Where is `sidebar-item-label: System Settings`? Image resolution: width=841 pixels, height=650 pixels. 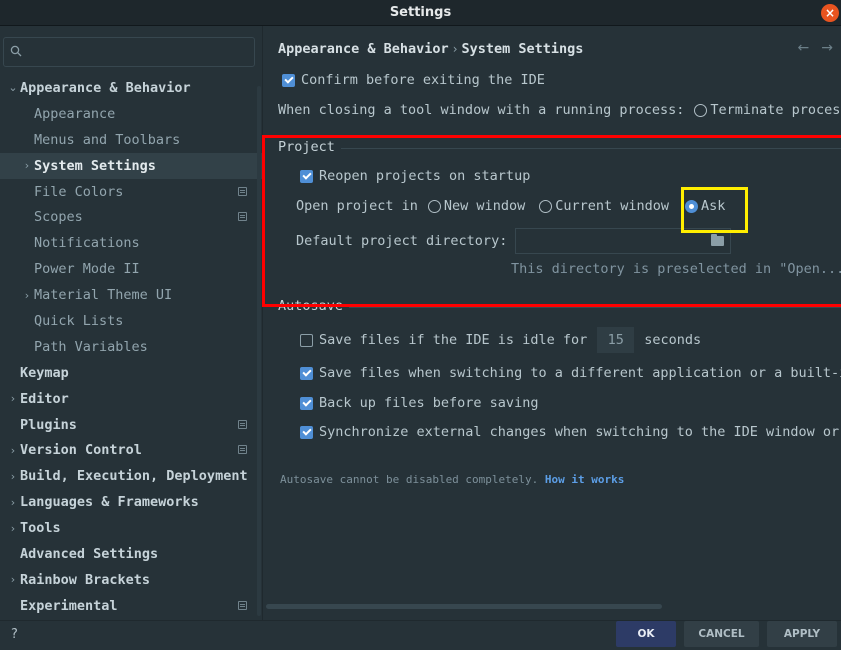 sidebar-item-label: System Settings is located at coordinates (95, 165).